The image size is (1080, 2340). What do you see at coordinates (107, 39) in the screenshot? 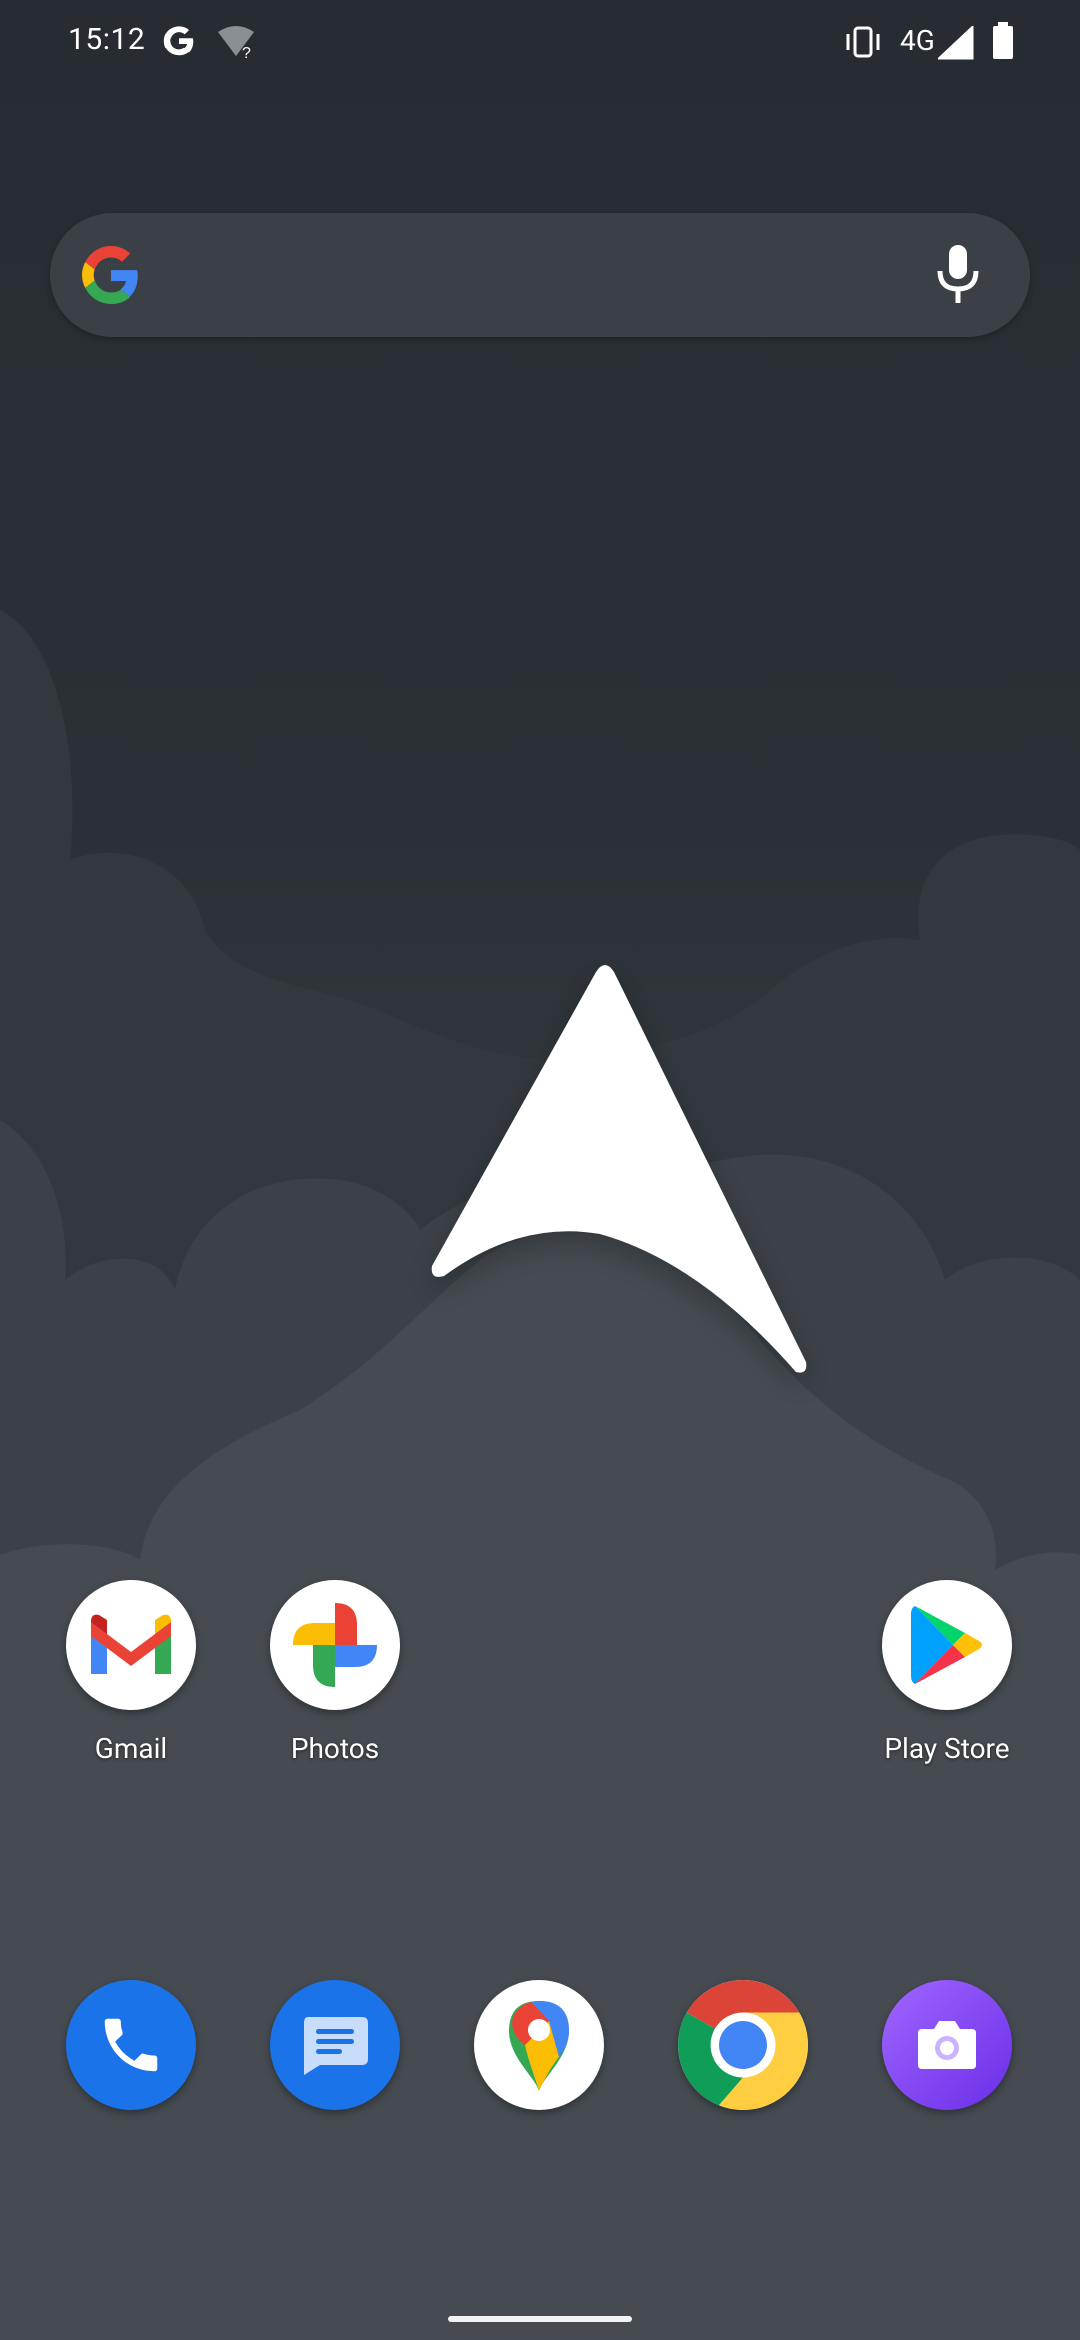
I see `status-time: 15:12` at bounding box center [107, 39].